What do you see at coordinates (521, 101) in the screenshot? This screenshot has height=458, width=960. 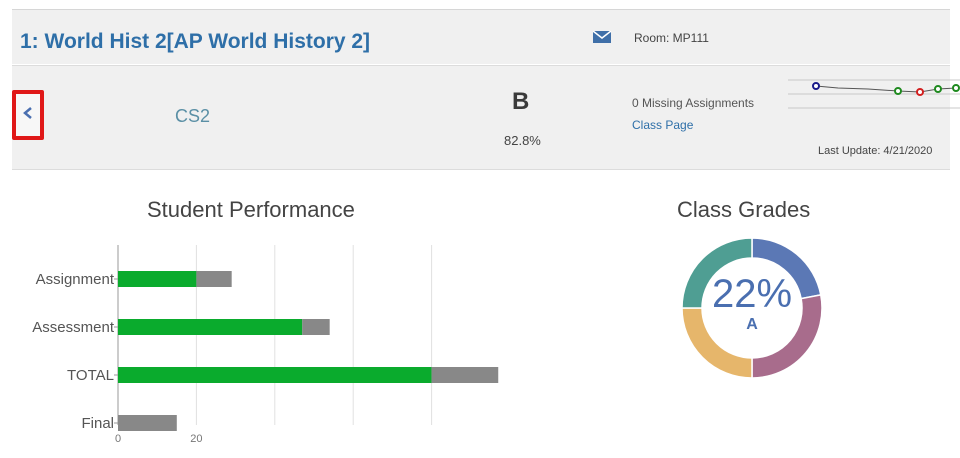 I see `letter-grade: B` at bounding box center [521, 101].